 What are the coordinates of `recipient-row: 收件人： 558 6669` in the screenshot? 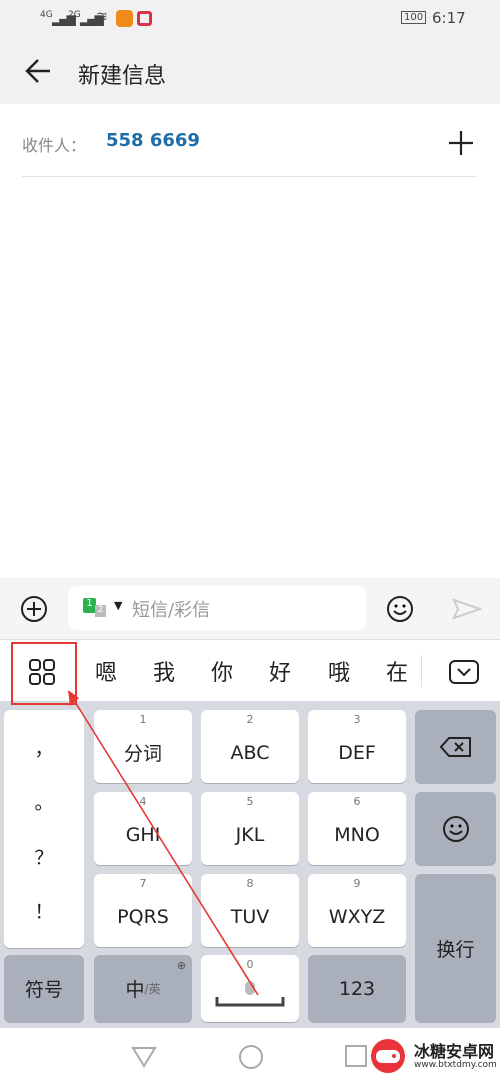 It's located at (250, 141).